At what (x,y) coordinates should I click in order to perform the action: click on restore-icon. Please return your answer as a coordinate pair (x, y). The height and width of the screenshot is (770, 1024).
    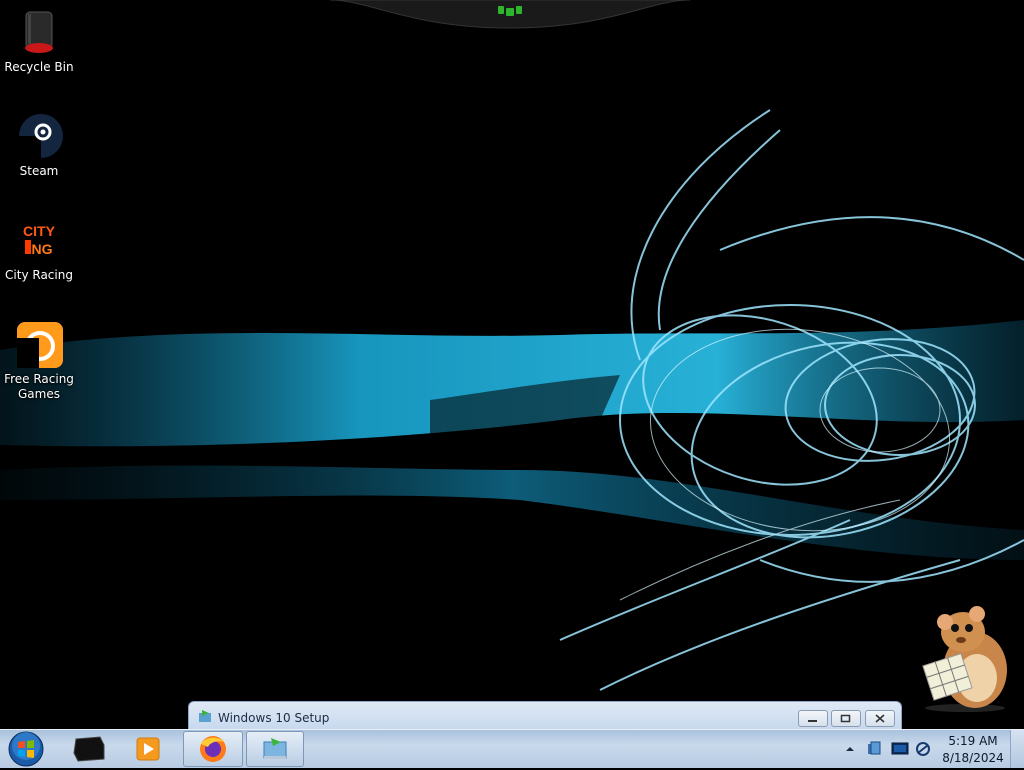
    Looking at the image, I should click on (845, 718).